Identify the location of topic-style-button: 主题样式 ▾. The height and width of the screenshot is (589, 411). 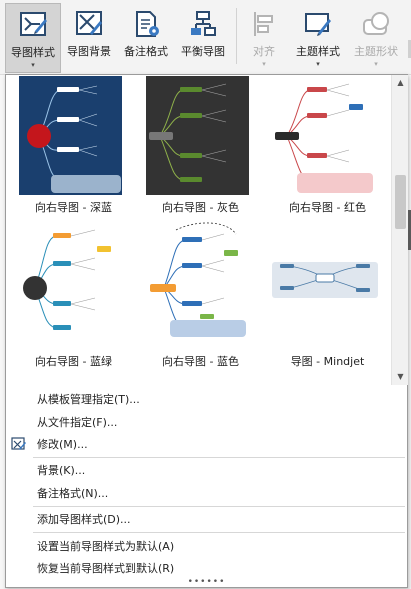
(318, 38).